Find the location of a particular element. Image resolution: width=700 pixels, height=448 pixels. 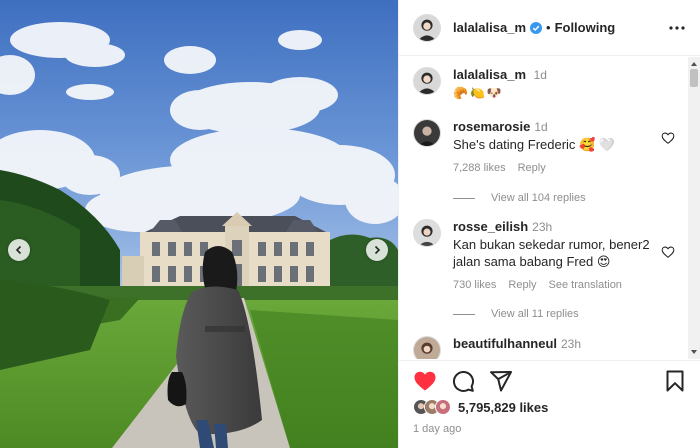

view-replies-button: View all 11 replies is located at coordinates (516, 314).